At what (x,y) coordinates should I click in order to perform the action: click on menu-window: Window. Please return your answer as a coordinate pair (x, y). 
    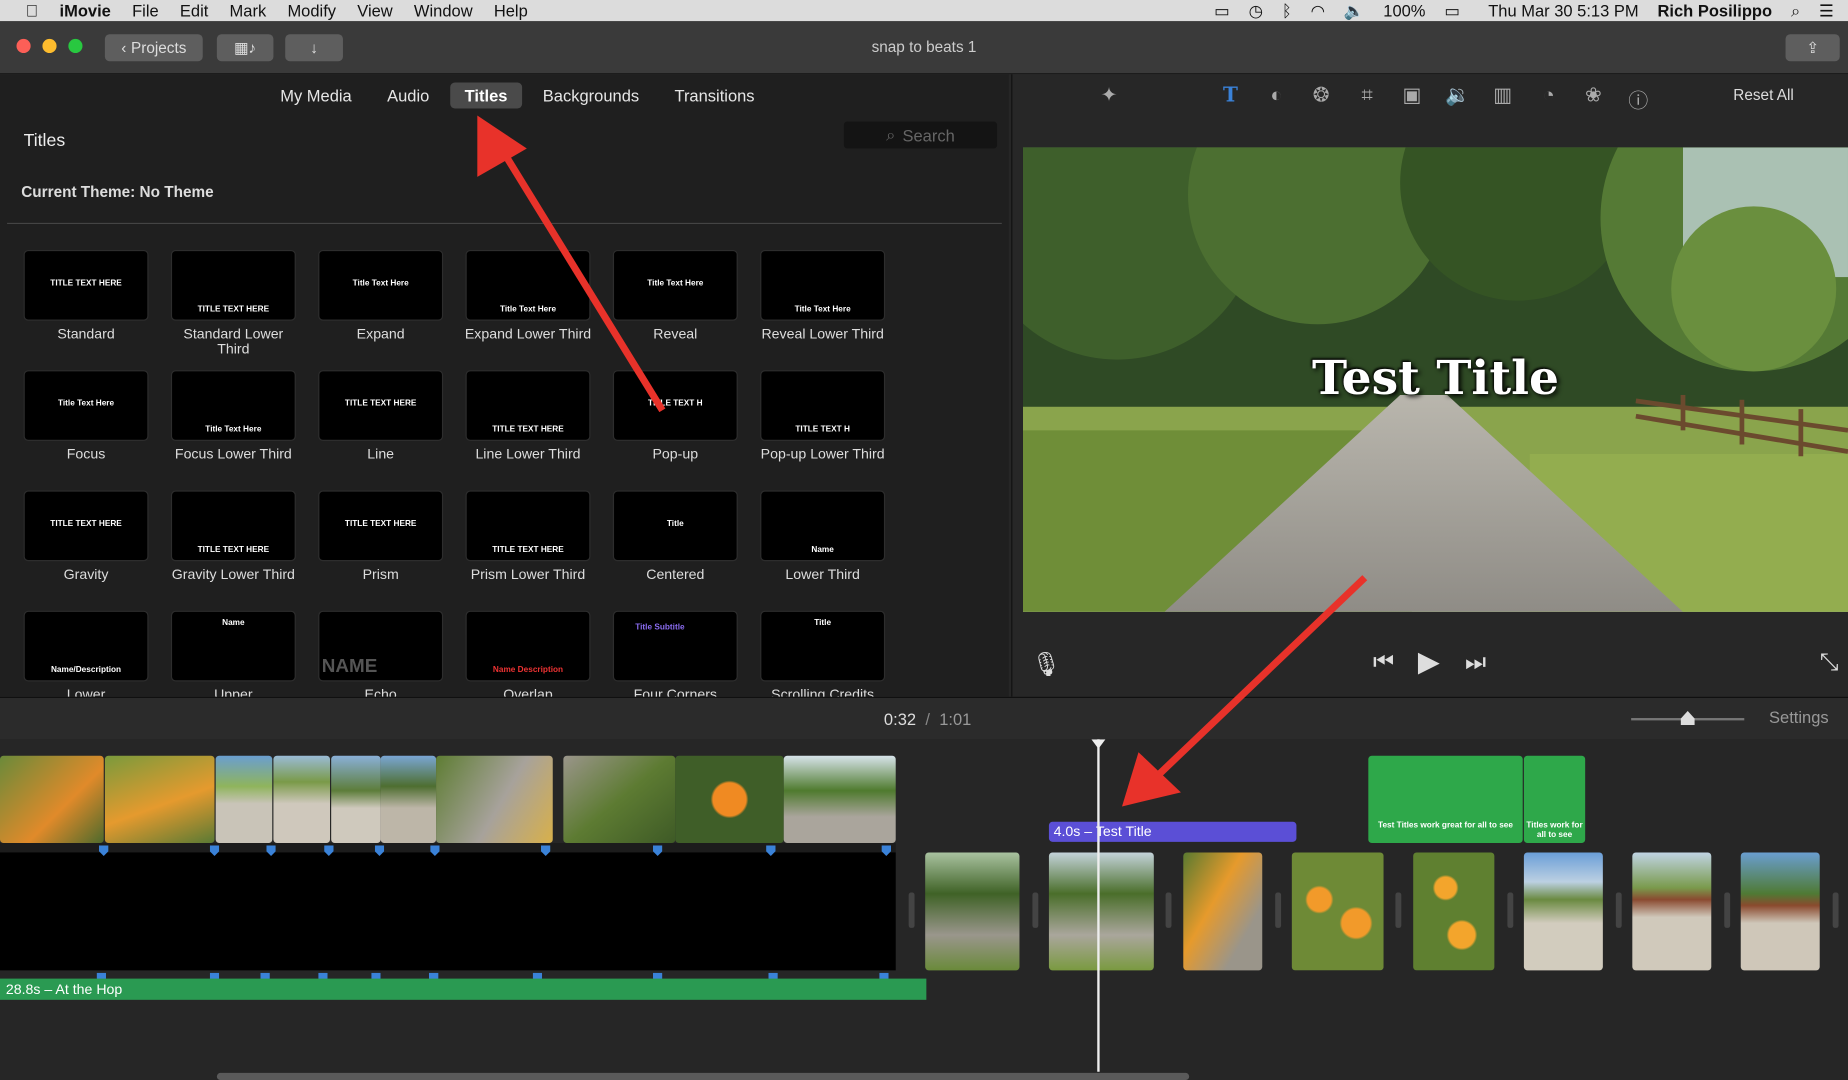
    Looking at the image, I should click on (443, 10).